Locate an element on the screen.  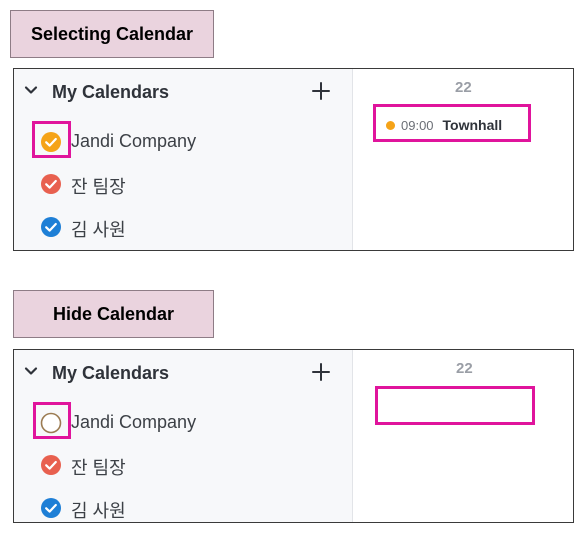
unchecked-circle-icon is located at coordinates (51, 423).